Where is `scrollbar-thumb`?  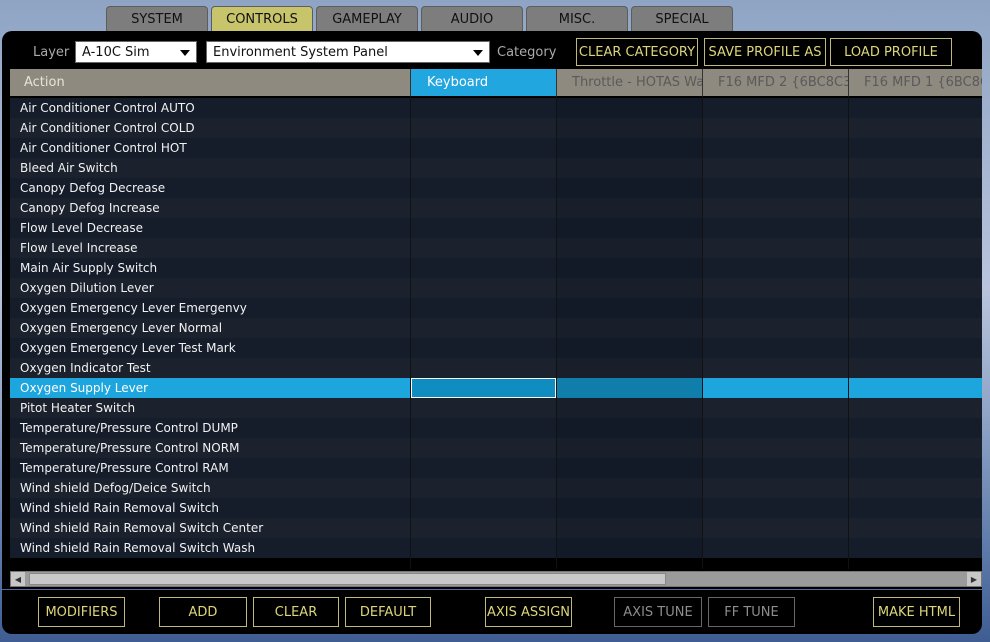 scrollbar-thumb is located at coordinates (347, 579).